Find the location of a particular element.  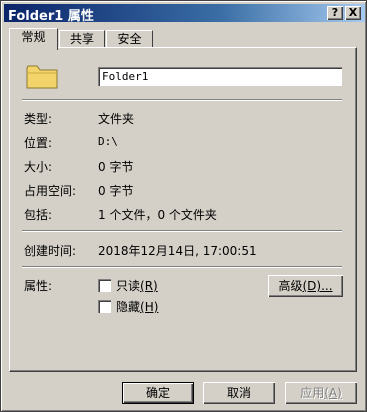

readonly-shortcut: (R) is located at coordinates (149, 286).